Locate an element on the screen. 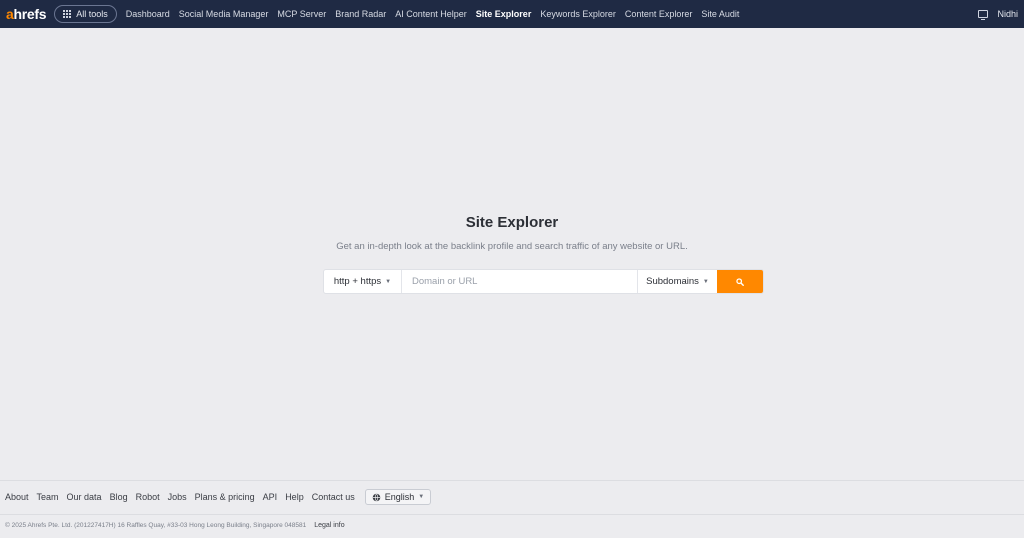  nav-social-media-manager: Social Media Manager is located at coordinates (224, 14).